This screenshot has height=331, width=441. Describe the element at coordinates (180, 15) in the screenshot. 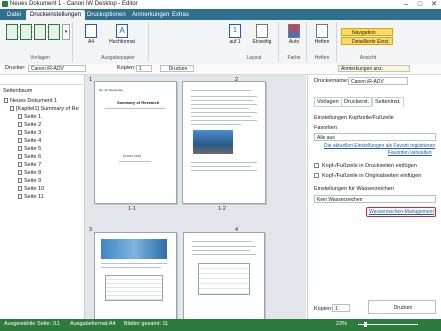

I see `tab-extras: Extras` at that location.